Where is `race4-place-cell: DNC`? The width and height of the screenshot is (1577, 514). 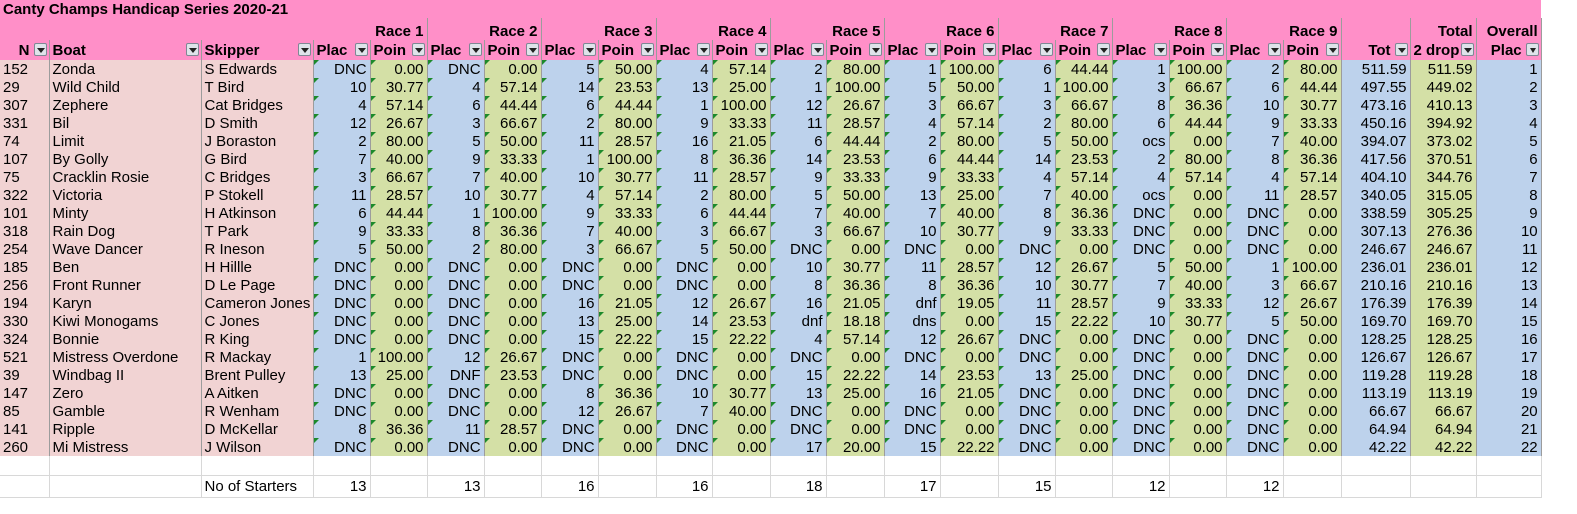 race4-place-cell: DNC is located at coordinates (684, 429).